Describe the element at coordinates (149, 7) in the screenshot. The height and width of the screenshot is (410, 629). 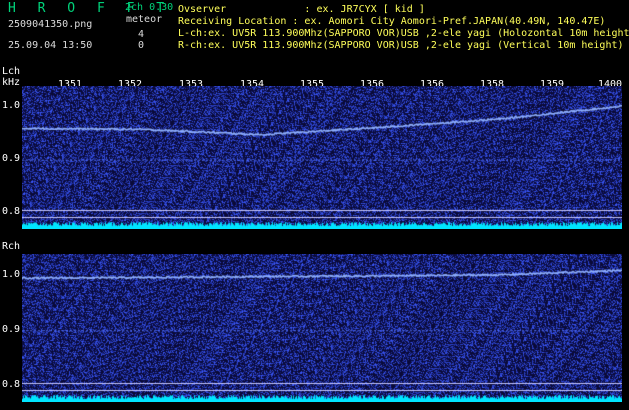
I see `channel-setting: 2ch 0.30` at that location.